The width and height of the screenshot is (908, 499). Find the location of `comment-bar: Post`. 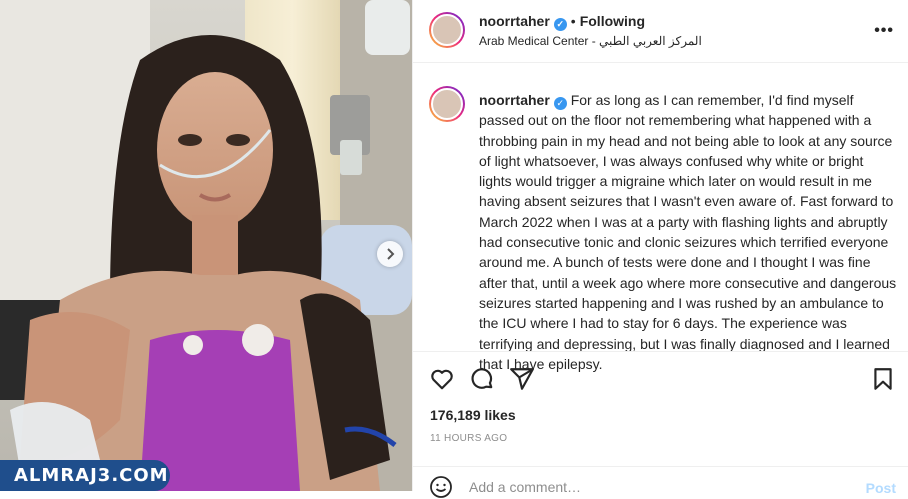

comment-bar: Post is located at coordinates (660, 482).